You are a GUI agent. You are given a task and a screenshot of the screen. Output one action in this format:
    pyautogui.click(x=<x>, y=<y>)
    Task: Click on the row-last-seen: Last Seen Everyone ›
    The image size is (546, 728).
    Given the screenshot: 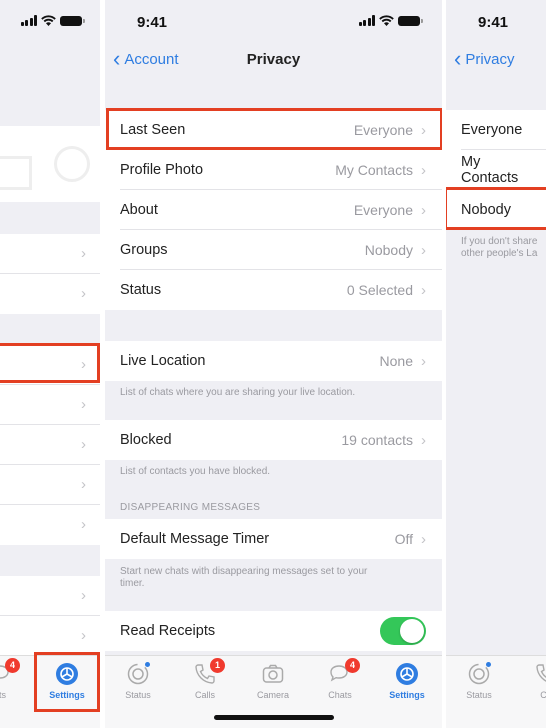 What is the action you would take?
    pyautogui.click(x=273, y=130)
    